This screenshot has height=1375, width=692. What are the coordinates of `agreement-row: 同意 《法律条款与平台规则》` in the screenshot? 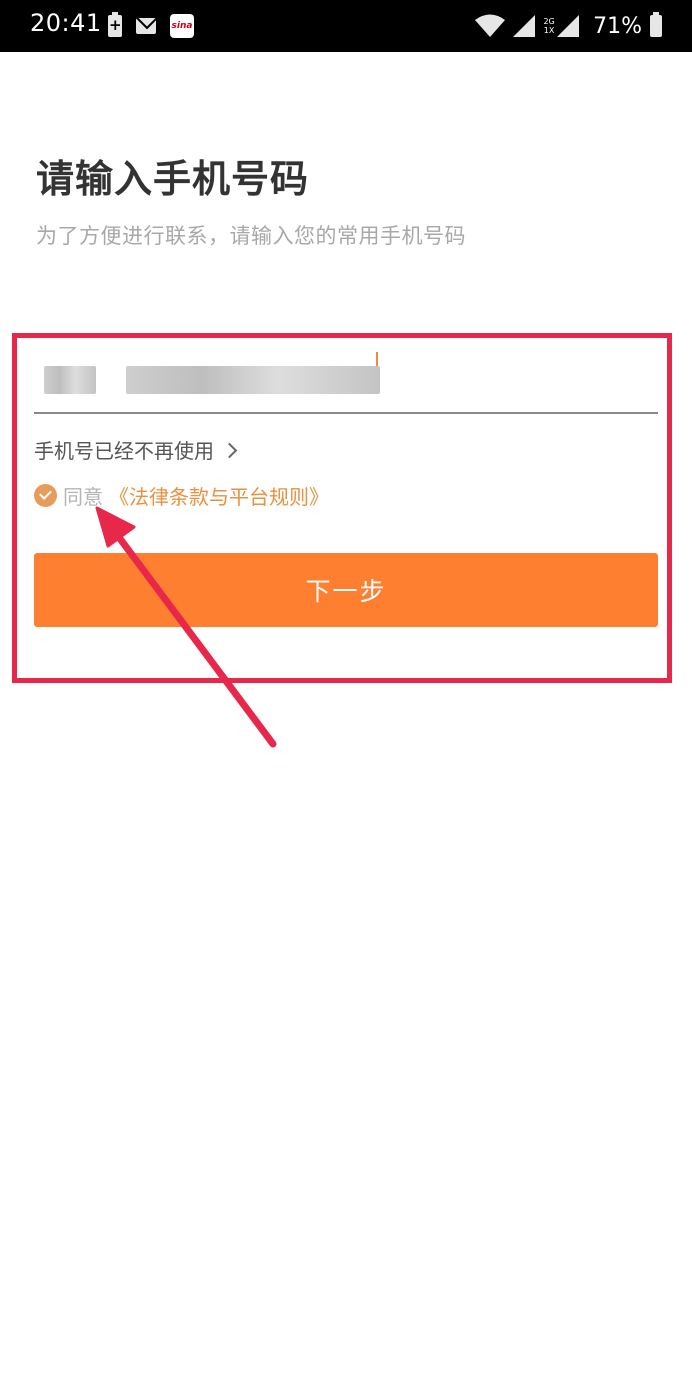 It's located at (181, 495).